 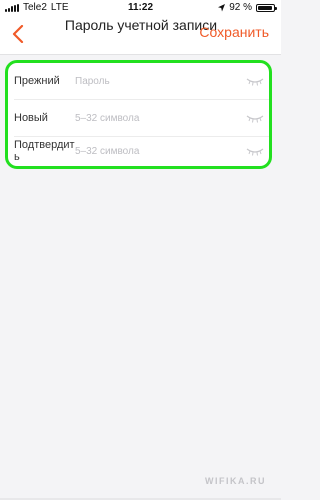 What do you see at coordinates (140, 35) in the screenshot?
I see `navigation-bar: Пароль учетной записи Сохранить` at bounding box center [140, 35].